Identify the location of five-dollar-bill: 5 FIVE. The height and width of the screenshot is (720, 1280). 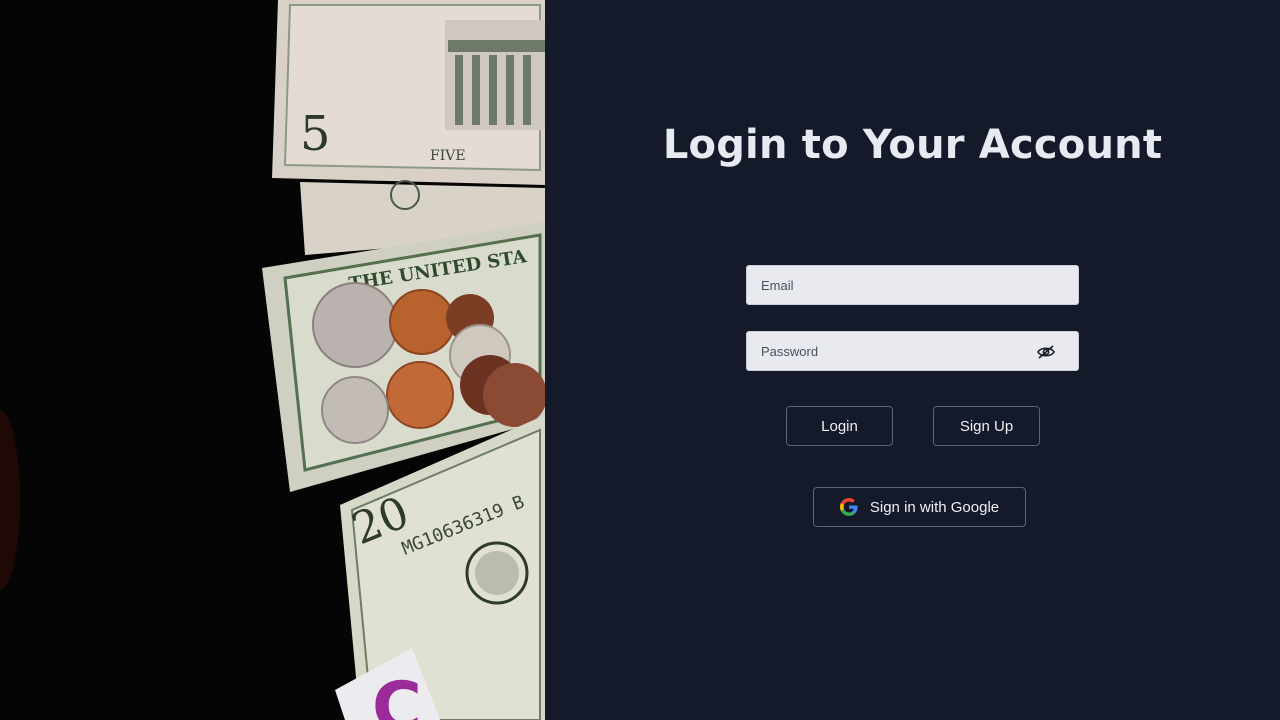
(408, 92).